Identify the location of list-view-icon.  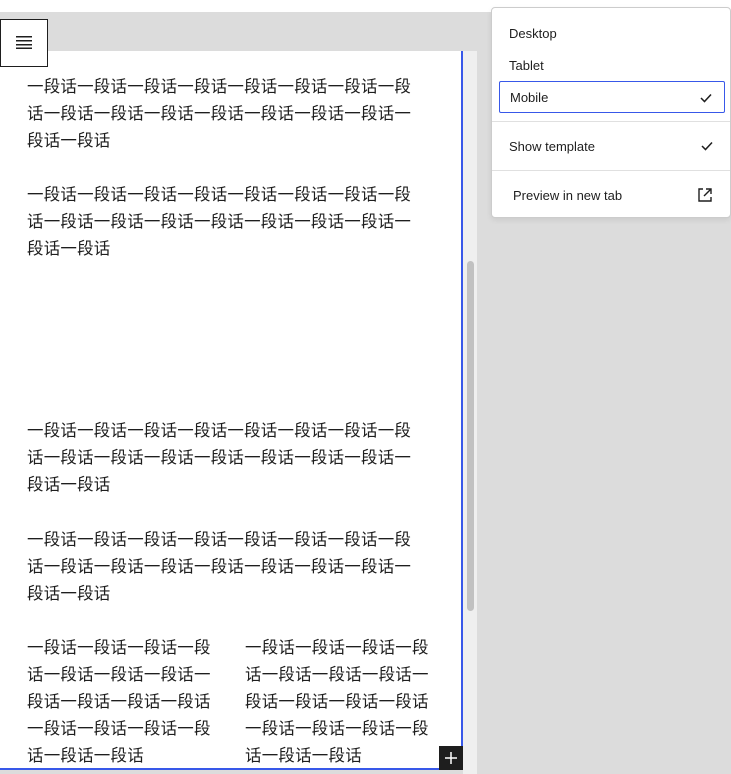
(24, 43).